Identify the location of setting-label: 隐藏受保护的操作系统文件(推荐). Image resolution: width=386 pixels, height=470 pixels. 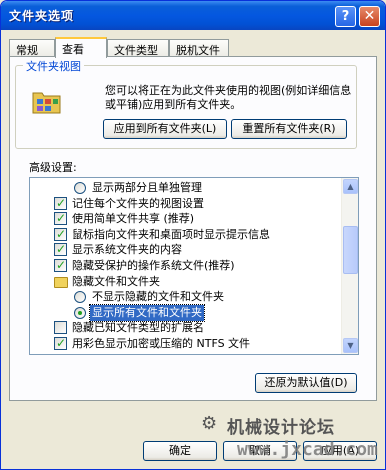
(153, 265).